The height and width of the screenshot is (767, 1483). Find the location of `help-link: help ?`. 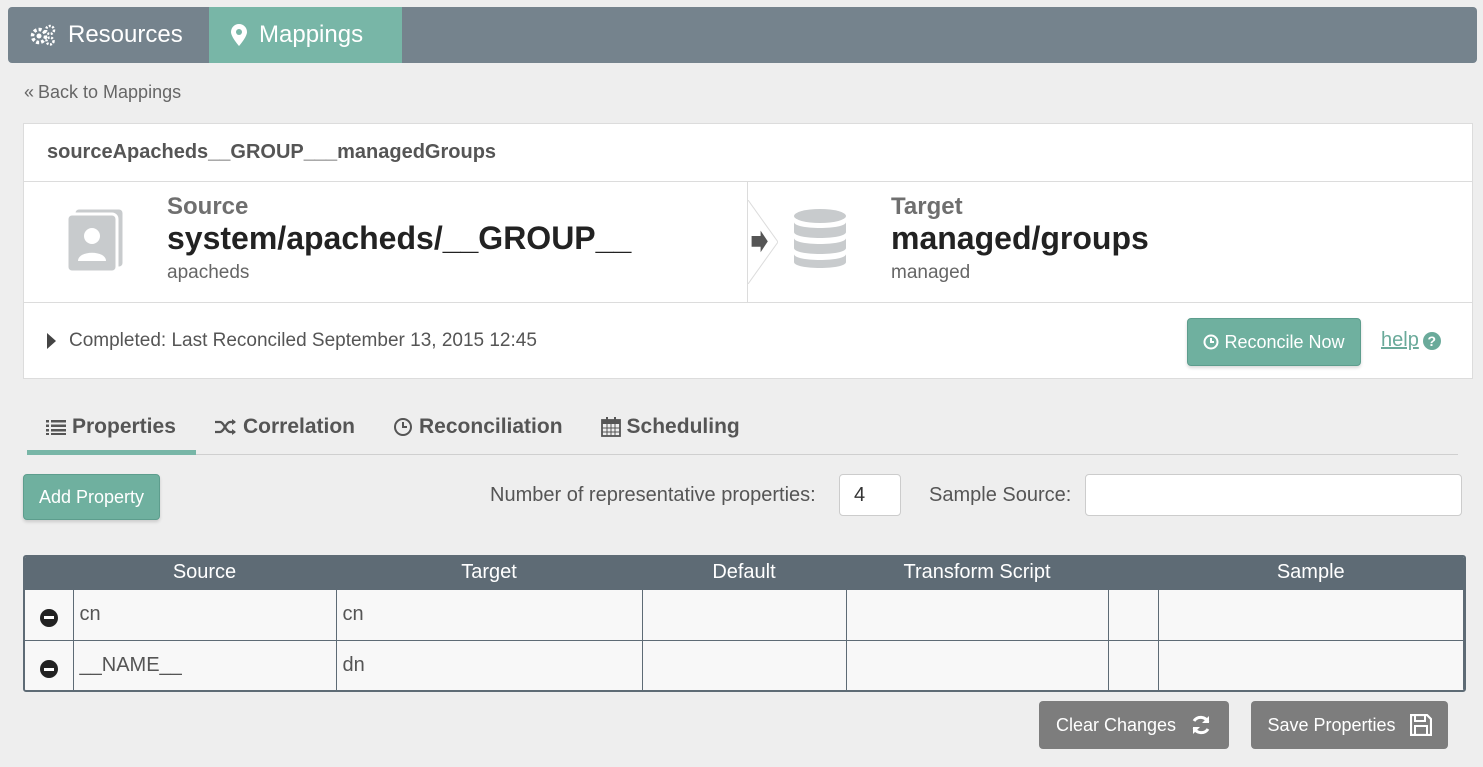

help-link: help ? is located at coordinates (1411, 340).